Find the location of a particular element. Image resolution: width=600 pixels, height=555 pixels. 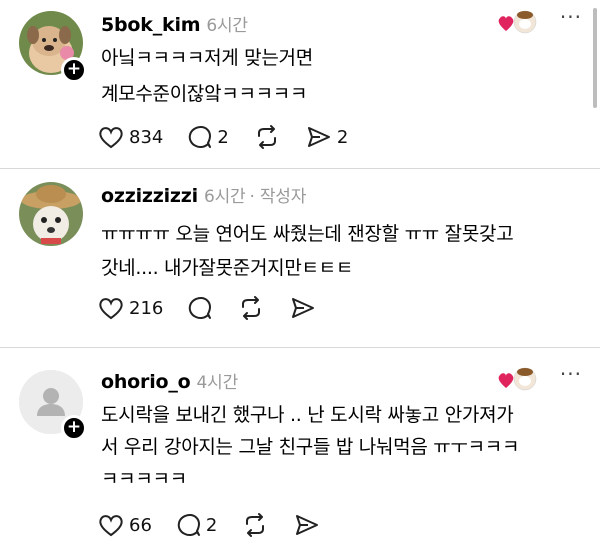

like-button: 66 is located at coordinates (124, 525).